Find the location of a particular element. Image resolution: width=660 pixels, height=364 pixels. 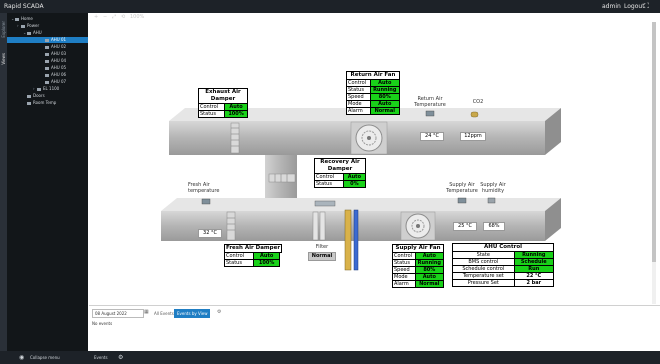

tab-all-events: All Events is located at coordinates (164, 313).